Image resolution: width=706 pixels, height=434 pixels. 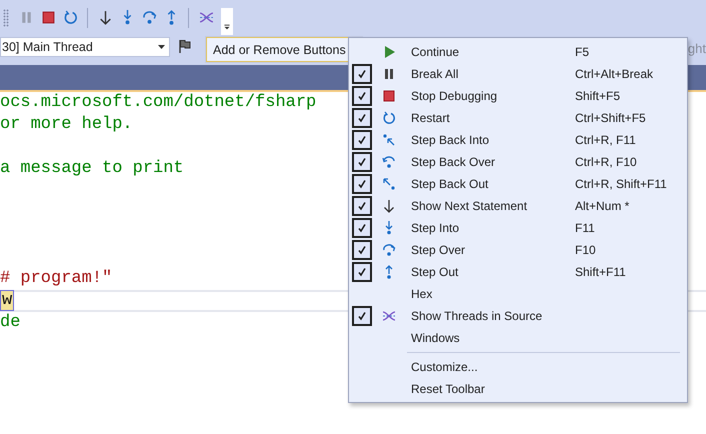 What do you see at coordinates (585, 228) in the screenshot?
I see `shortcut-text: F11` at bounding box center [585, 228].